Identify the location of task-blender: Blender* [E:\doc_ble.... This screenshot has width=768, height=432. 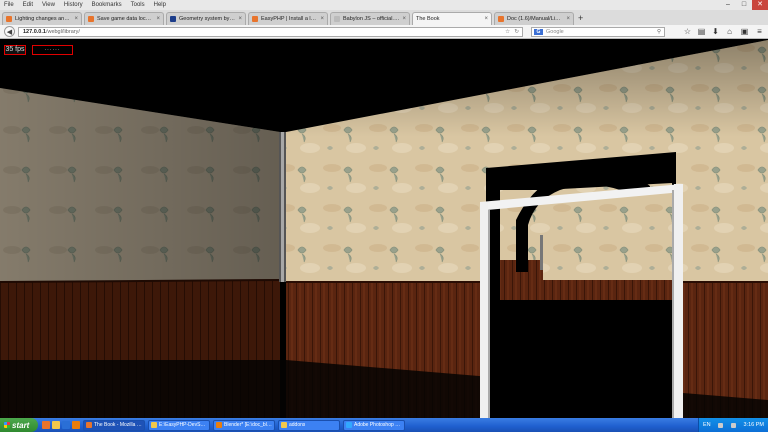
(244, 425).